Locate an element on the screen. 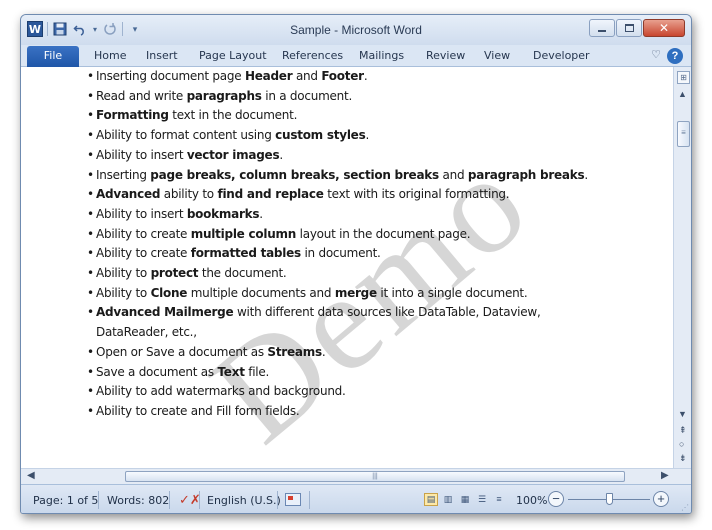 Image resolution: width=712 pixels, height=530 pixels. scroll-down-arrow-icon: ▼ is located at coordinates (682, 414).